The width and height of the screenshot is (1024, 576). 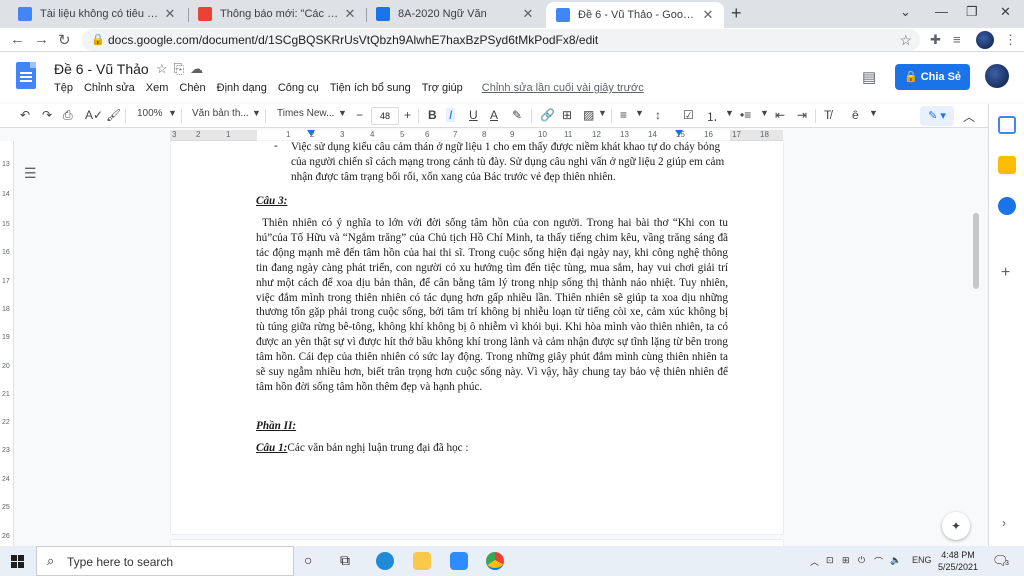 What do you see at coordinates (937, 116) in the screenshot?
I see `editing-mode-button: ✎ ▾` at bounding box center [937, 116].